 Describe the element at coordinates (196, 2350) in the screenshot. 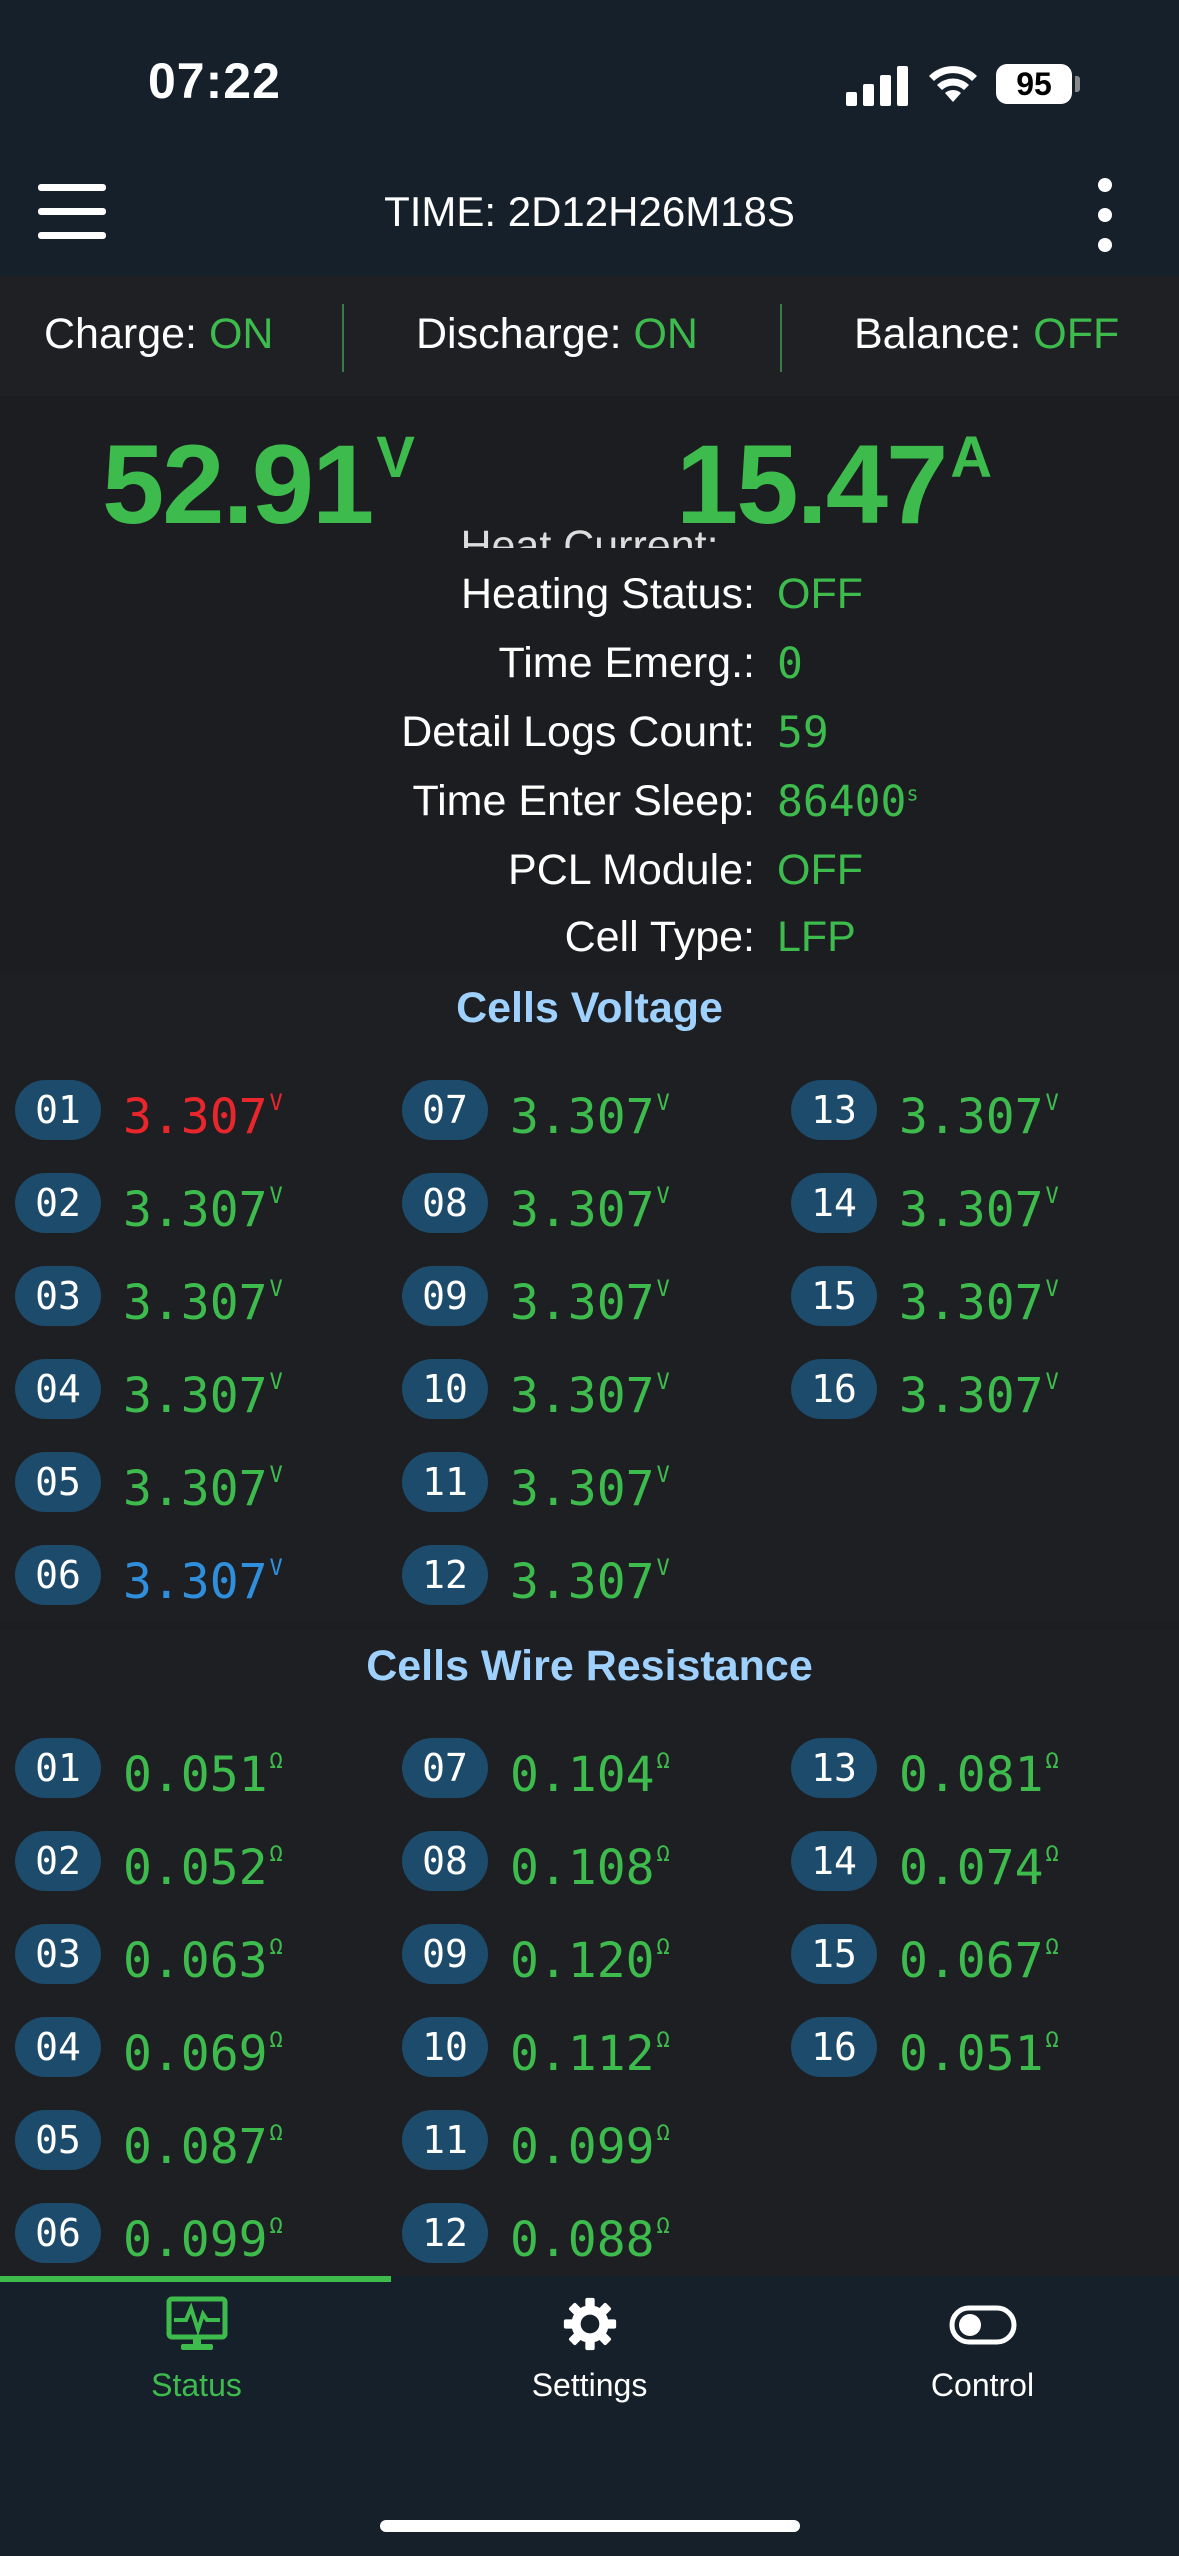

I see `tab-status: Status` at that location.